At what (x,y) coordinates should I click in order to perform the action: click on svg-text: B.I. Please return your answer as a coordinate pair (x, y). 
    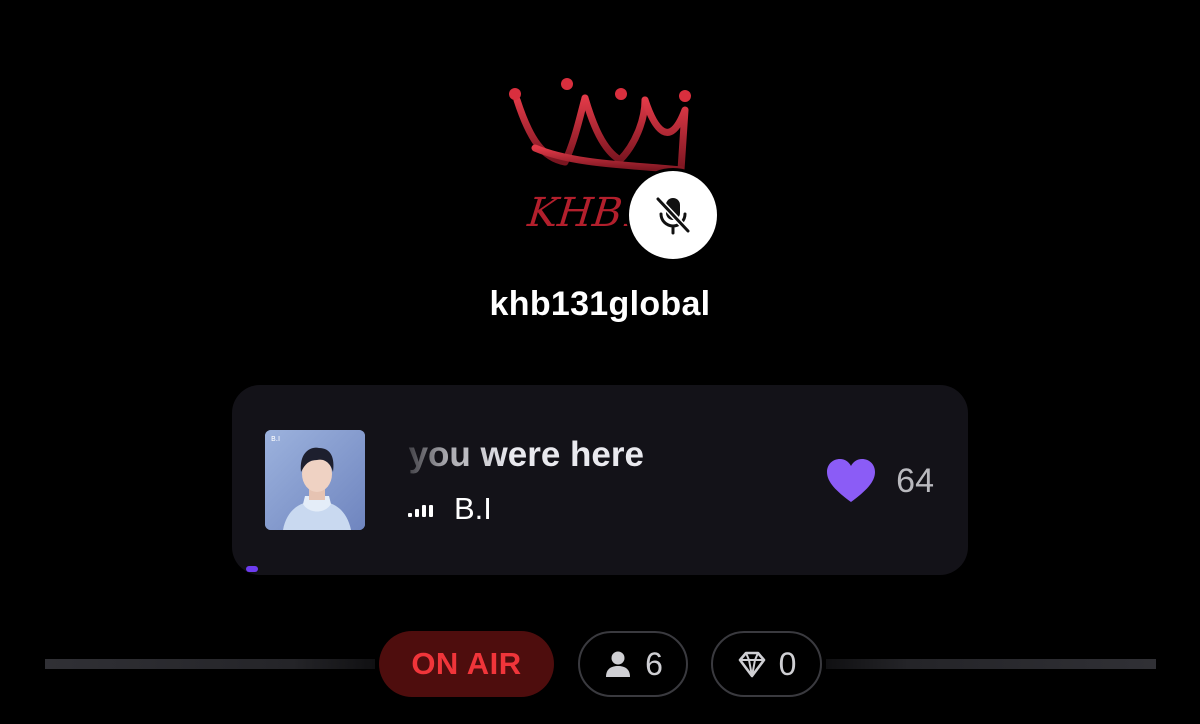
    Looking at the image, I should click on (275, 439).